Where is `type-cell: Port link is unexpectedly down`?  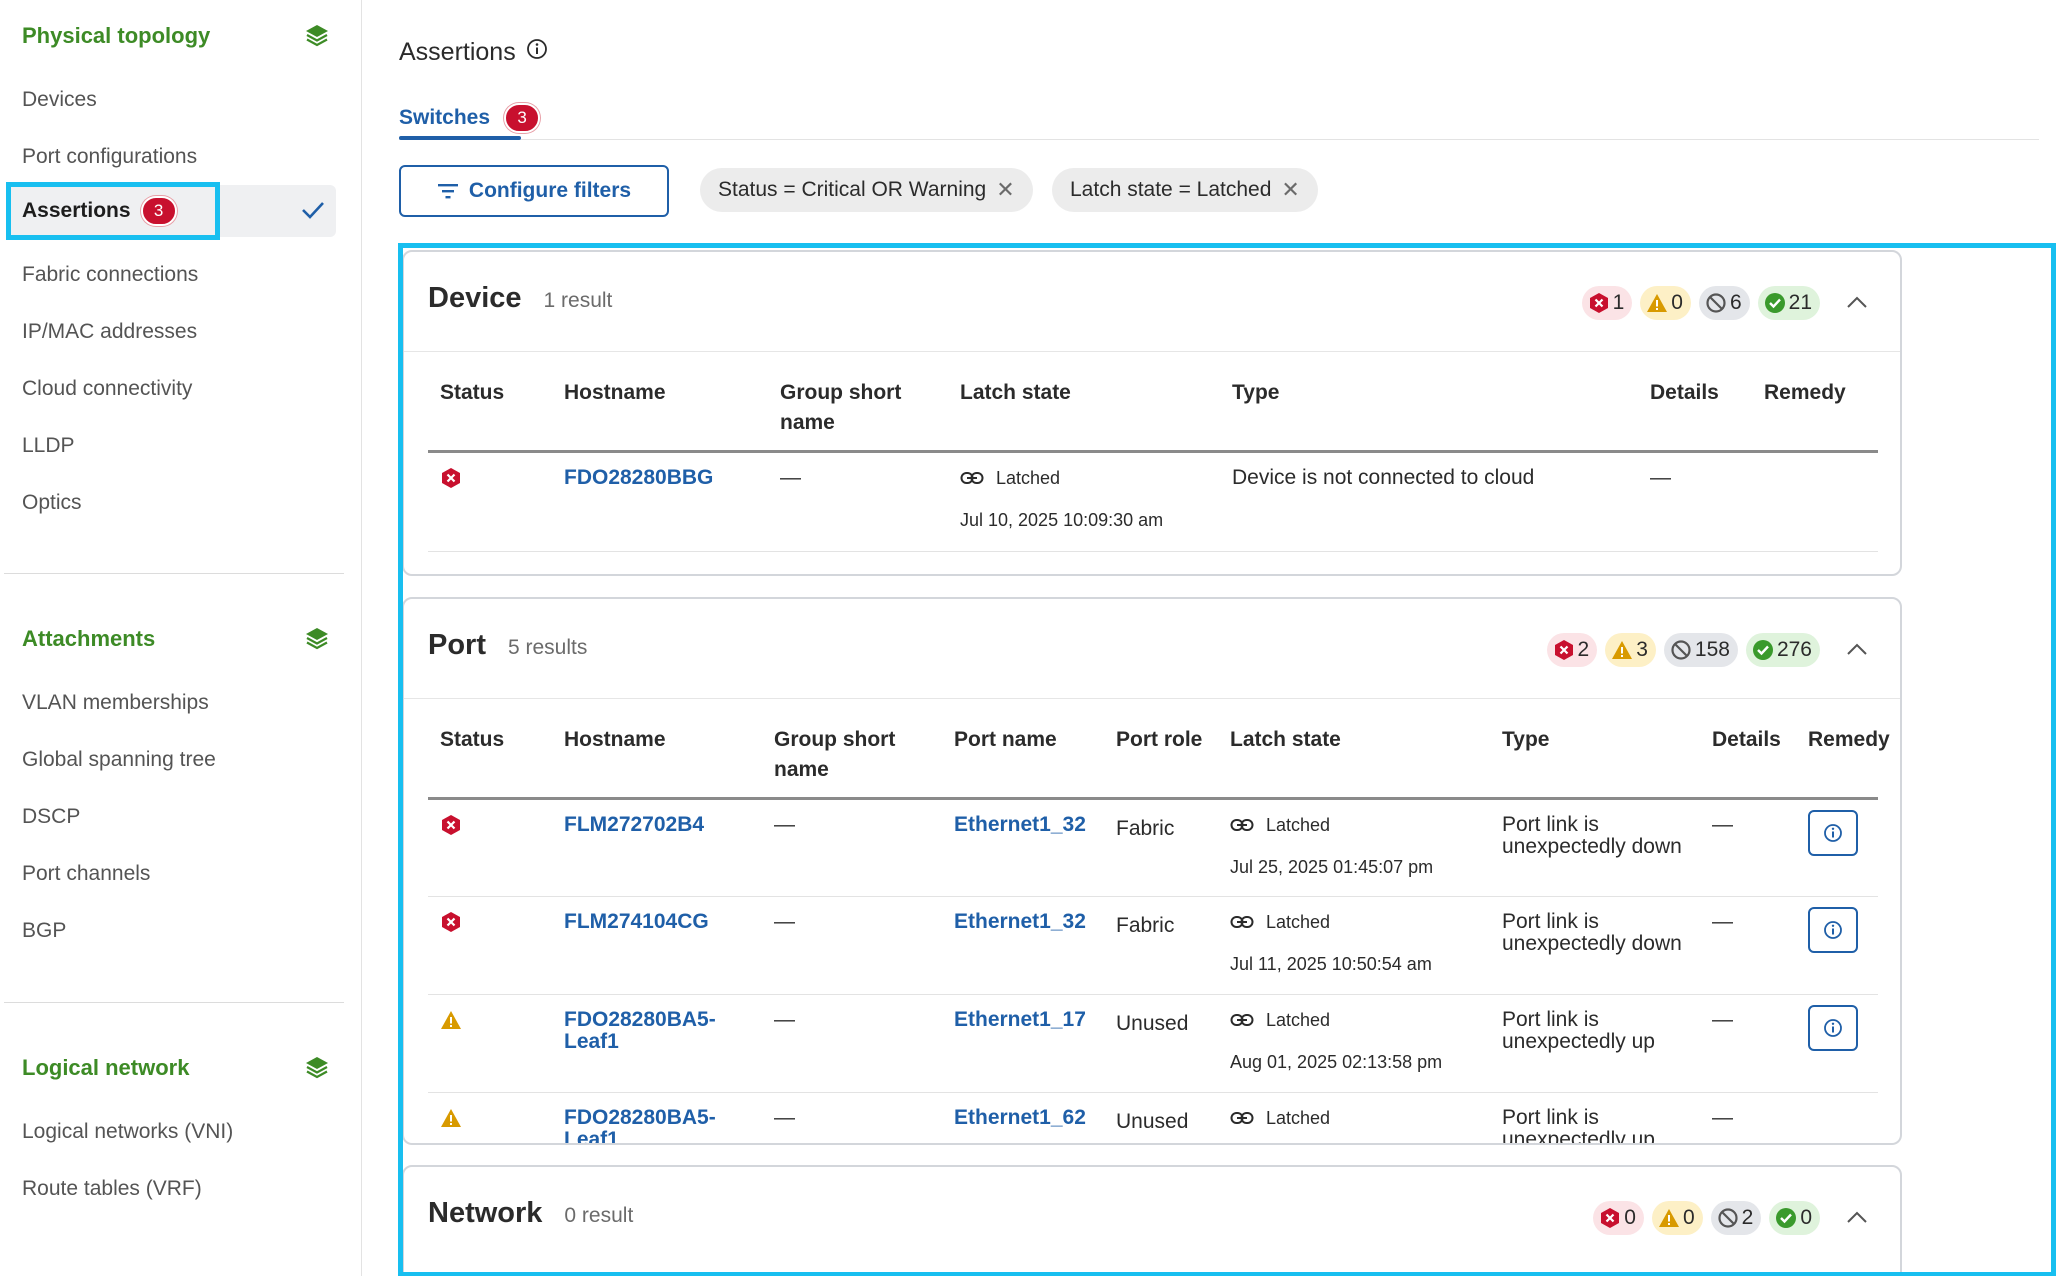
type-cell: Port link is unexpectedly down is located at coordinates (1595, 945).